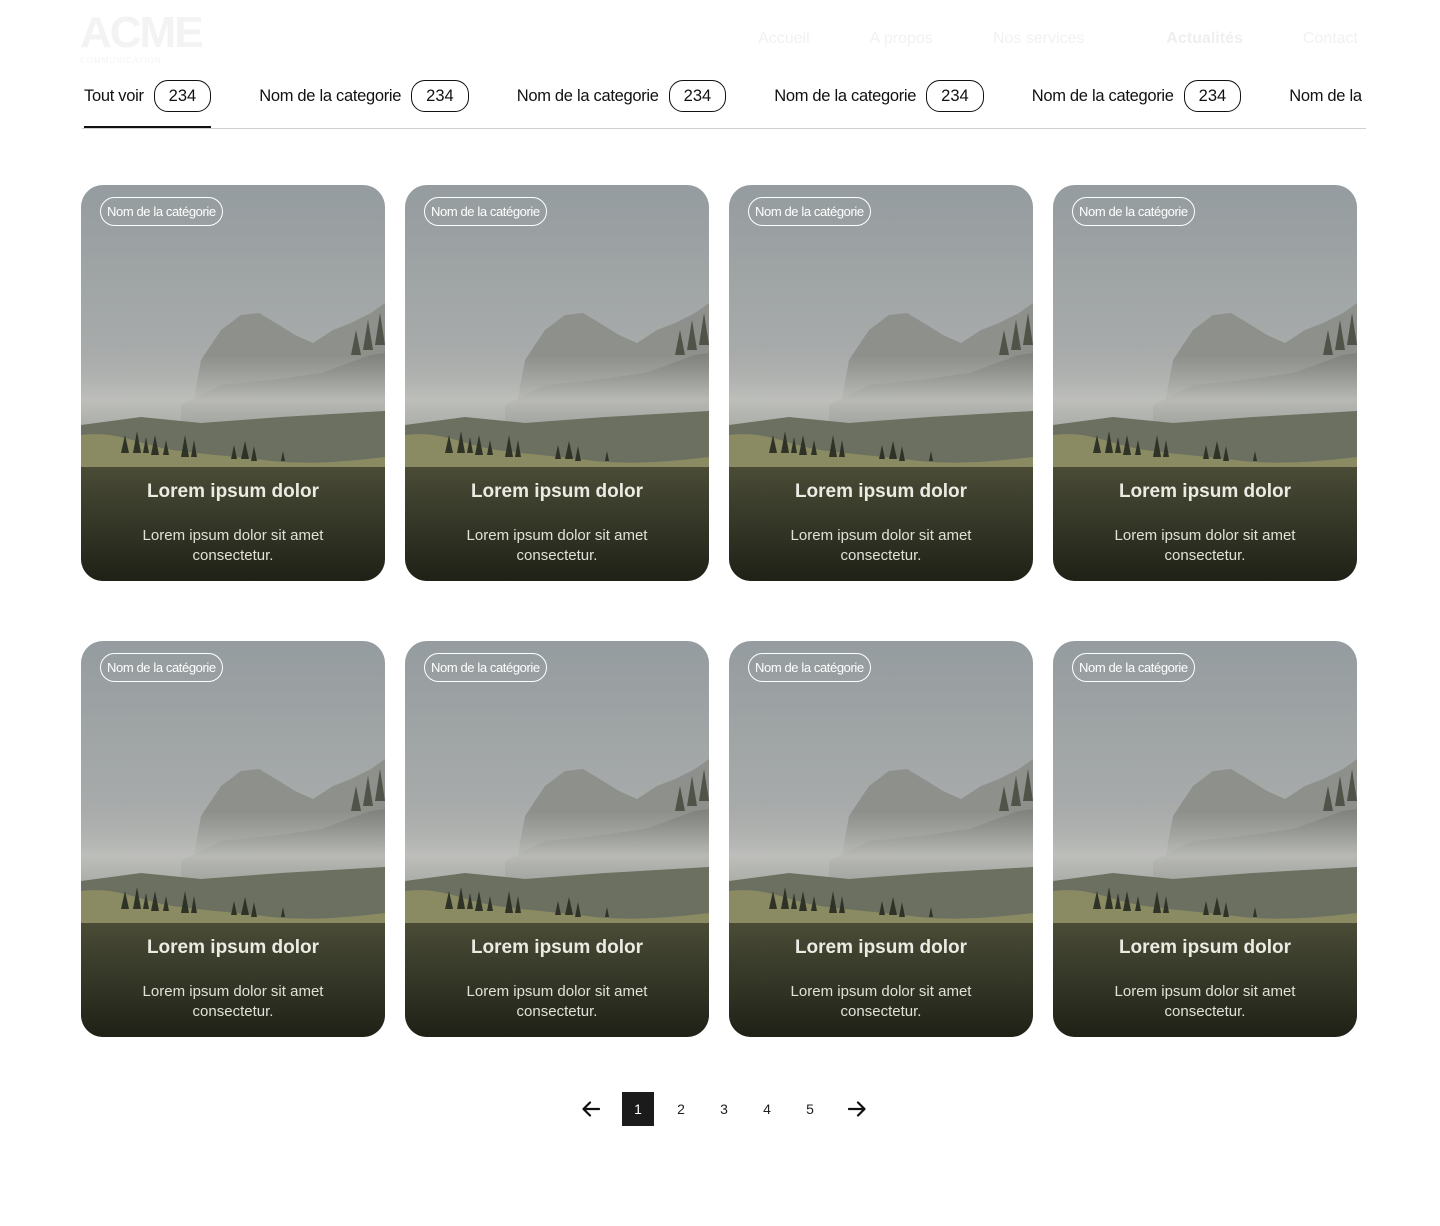  Describe the element at coordinates (142, 32) in the screenshot. I see `logo-mark: ACME` at that location.